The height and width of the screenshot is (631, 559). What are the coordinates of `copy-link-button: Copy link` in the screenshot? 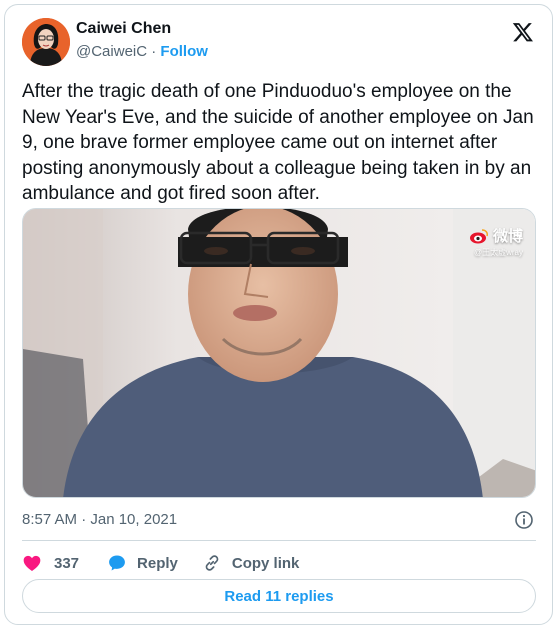 It's located at (251, 563).